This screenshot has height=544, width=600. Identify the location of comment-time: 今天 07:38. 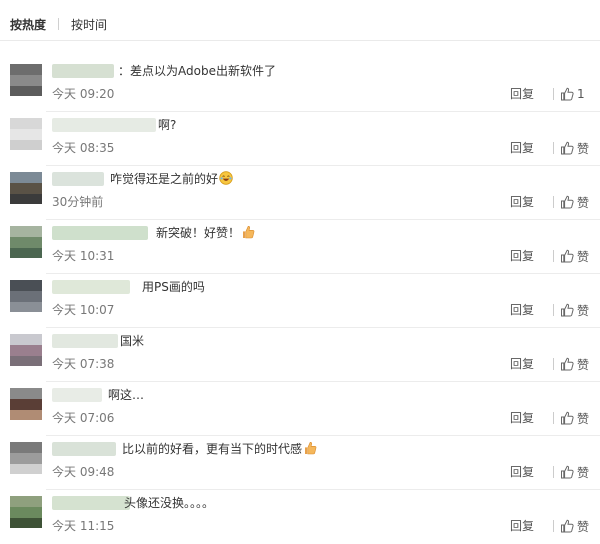
(83, 364).